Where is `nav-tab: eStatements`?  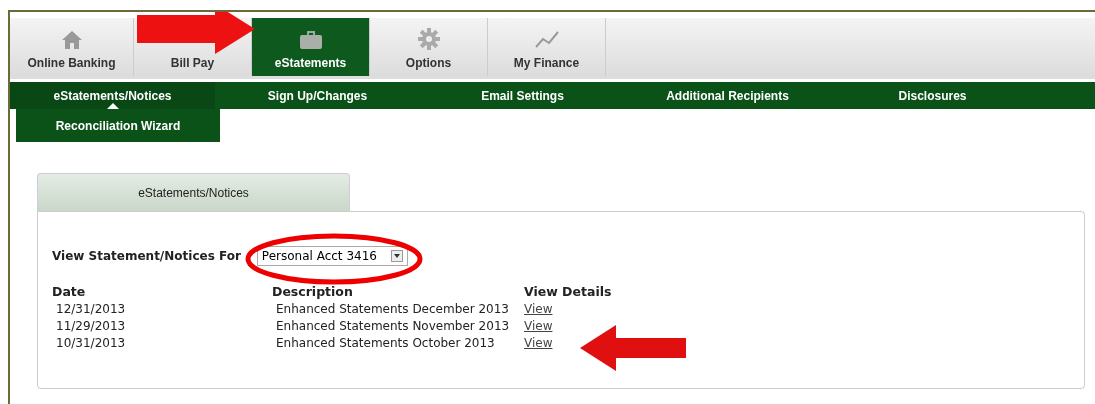
nav-tab: eStatements is located at coordinates (311, 47).